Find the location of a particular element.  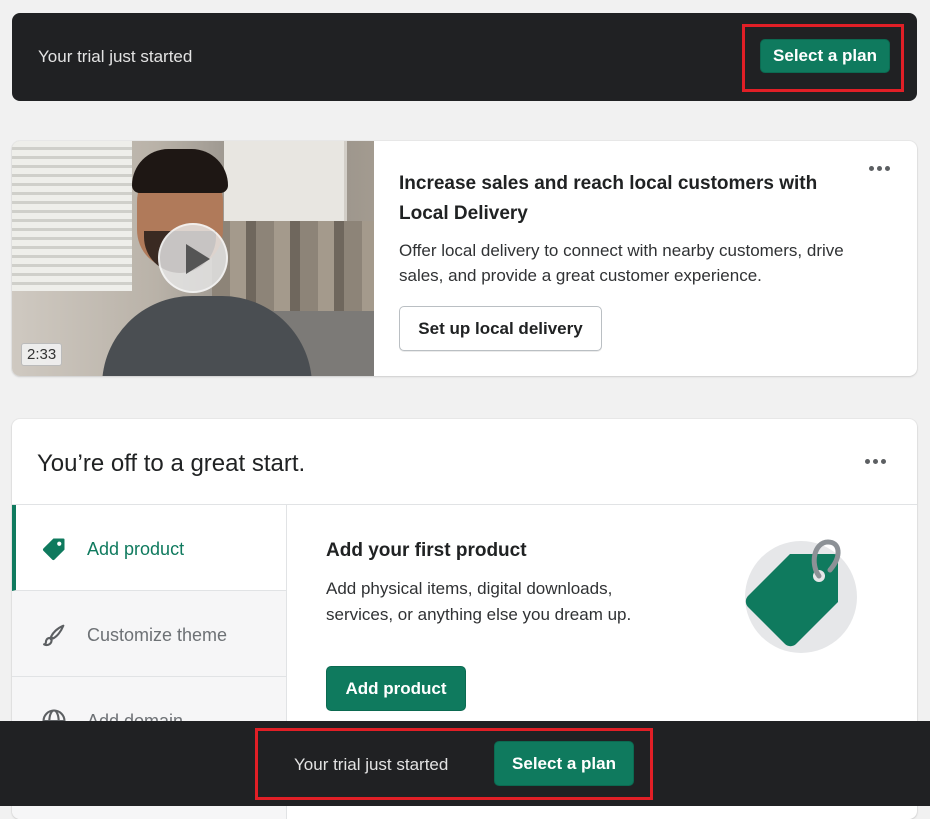

add-product-button: Add product is located at coordinates (396, 688).